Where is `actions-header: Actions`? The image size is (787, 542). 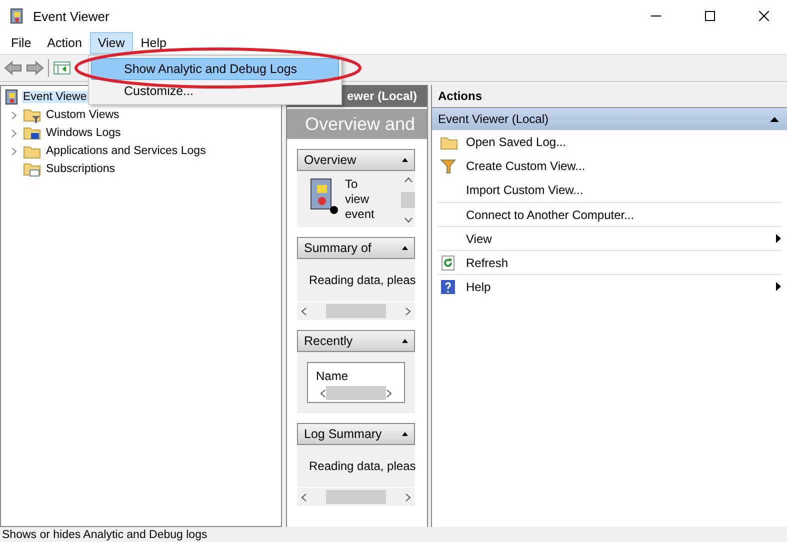 actions-header: Actions is located at coordinates (609, 96).